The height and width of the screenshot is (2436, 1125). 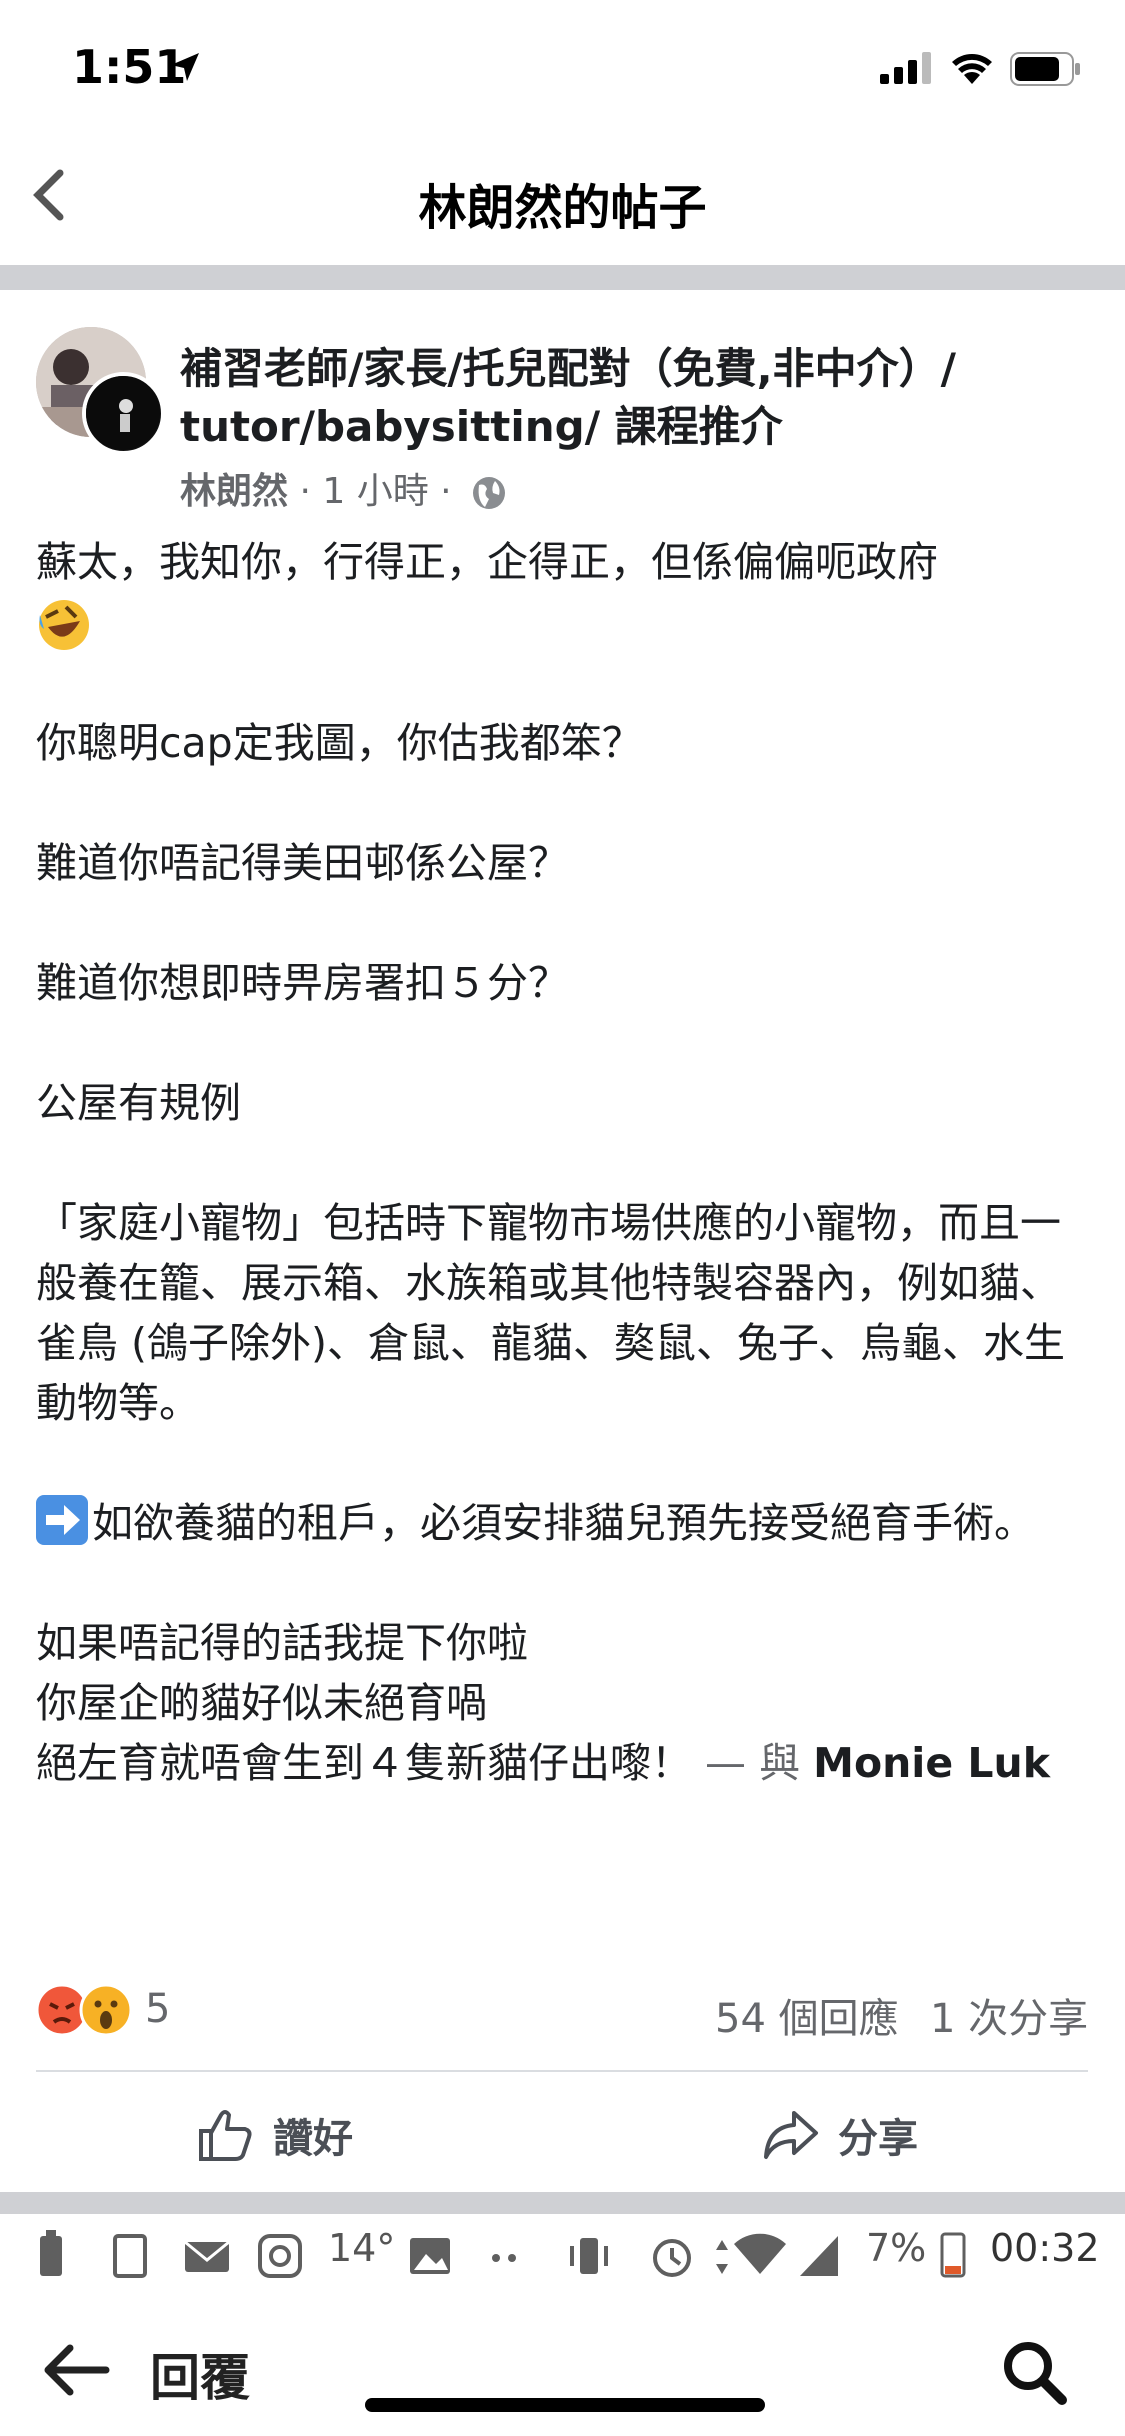 I want to click on rofl-emoji-icon, so click(x=64, y=625).